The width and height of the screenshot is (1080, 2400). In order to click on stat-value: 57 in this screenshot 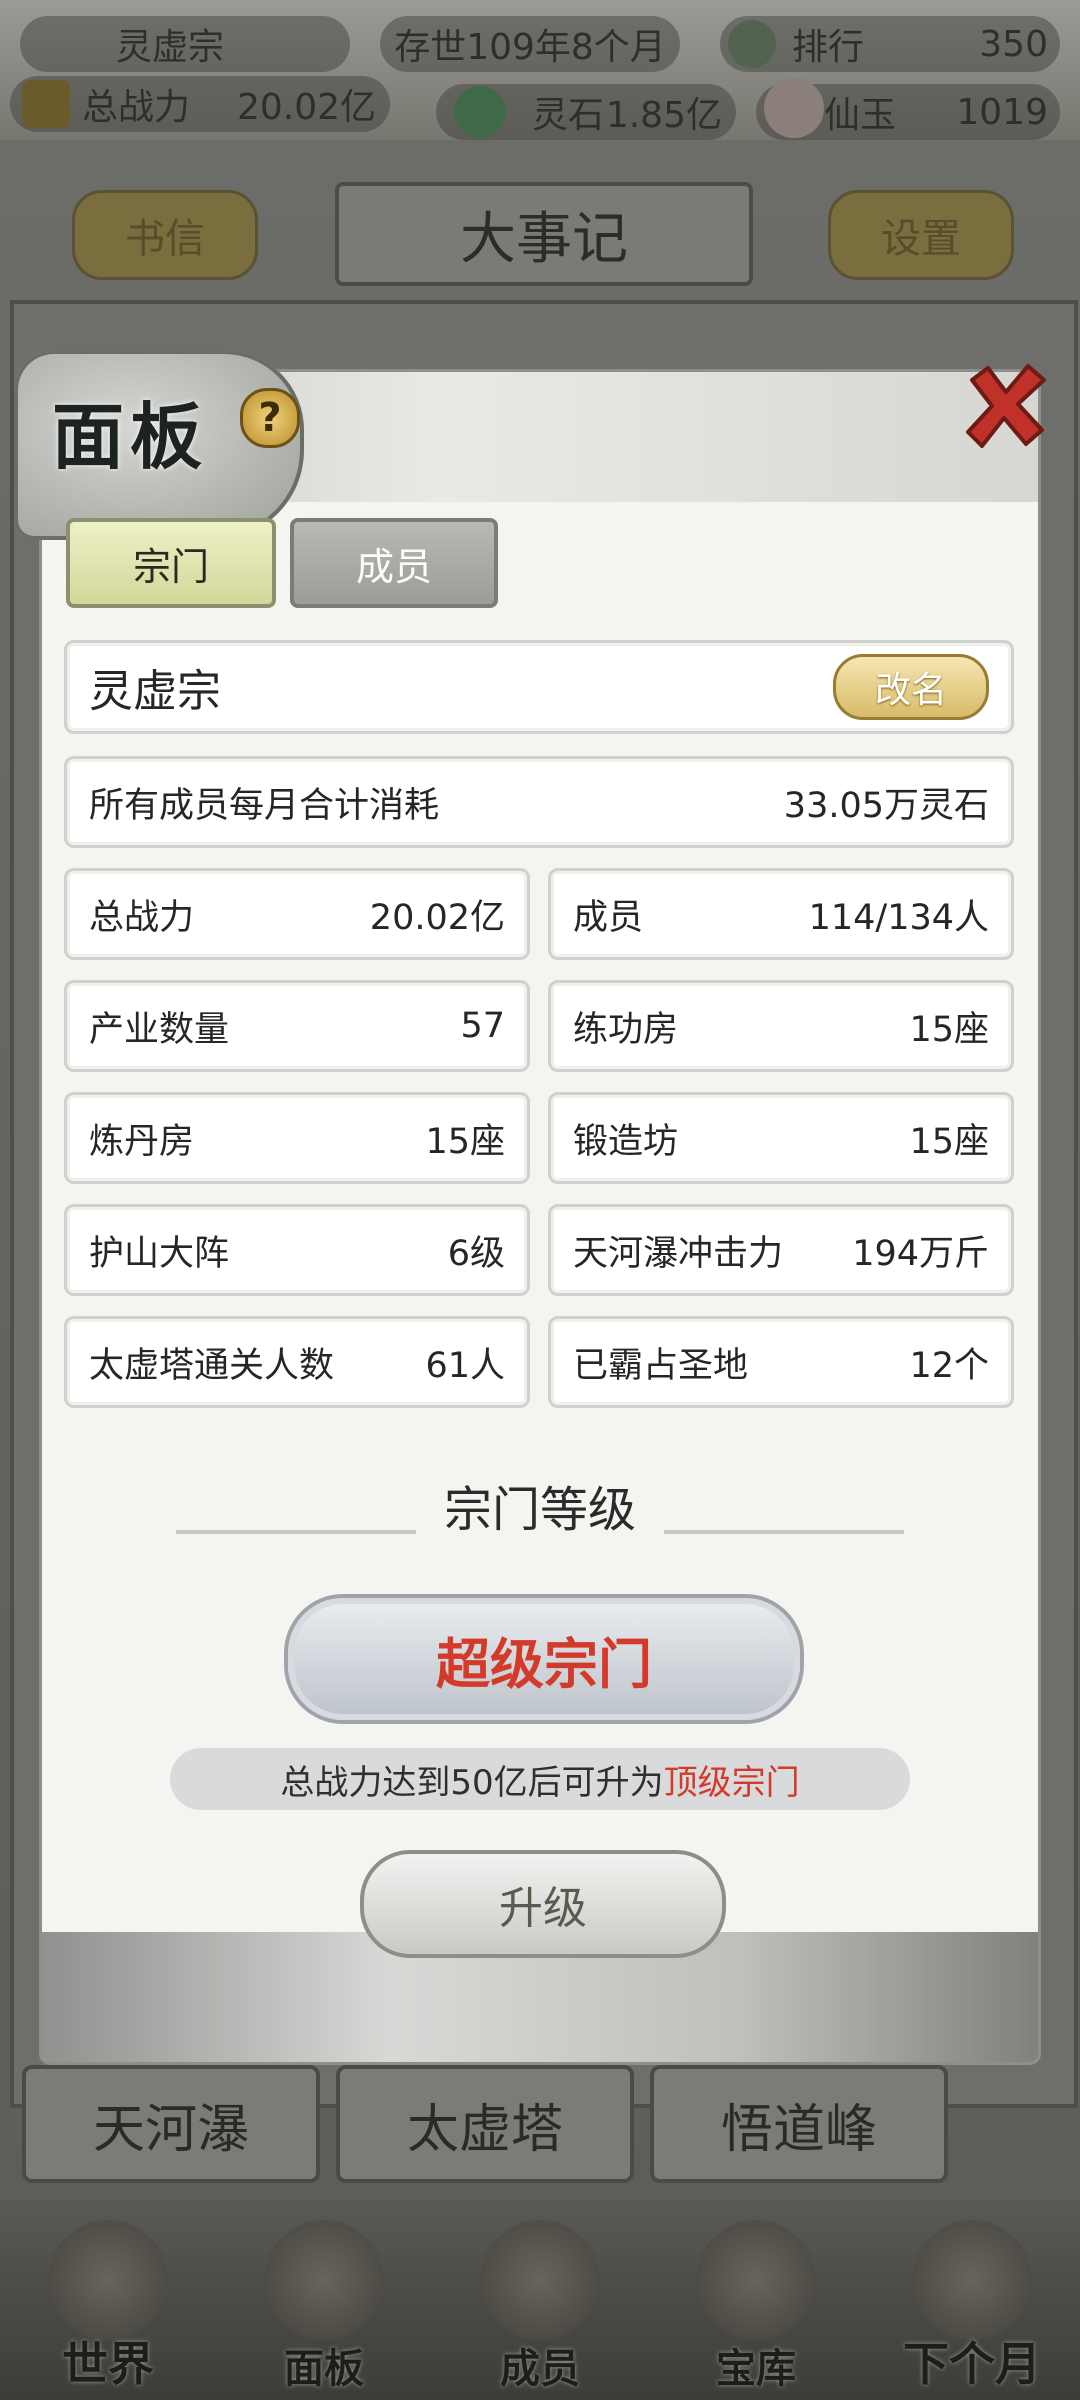, I will do `click(482, 1026)`.